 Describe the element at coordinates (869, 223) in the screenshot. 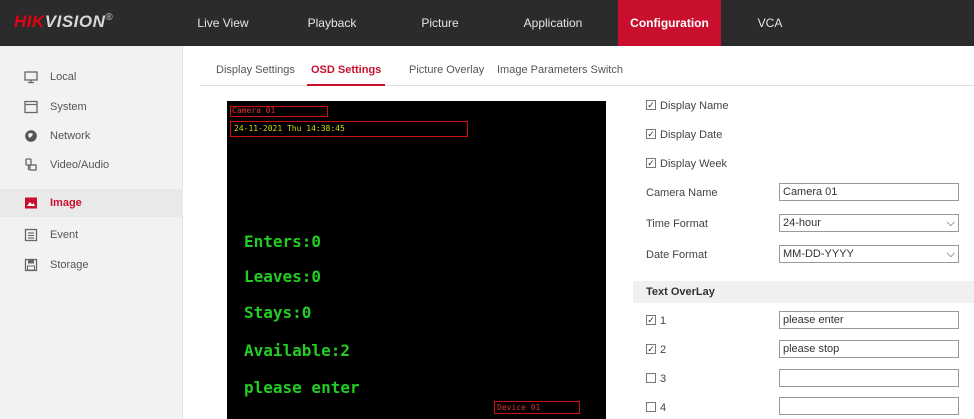

I see `time-format-select: 24-hour ⌵` at that location.